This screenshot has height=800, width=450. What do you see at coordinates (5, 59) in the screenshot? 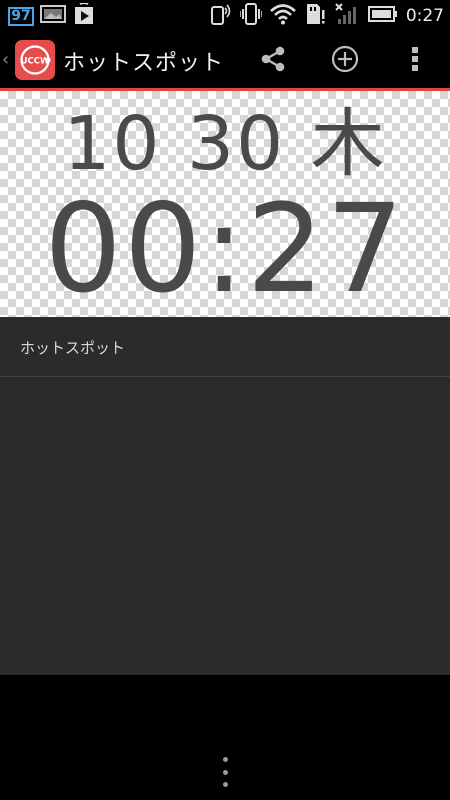
I see `back-chevron-icon: ‹` at bounding box center [5, 59].